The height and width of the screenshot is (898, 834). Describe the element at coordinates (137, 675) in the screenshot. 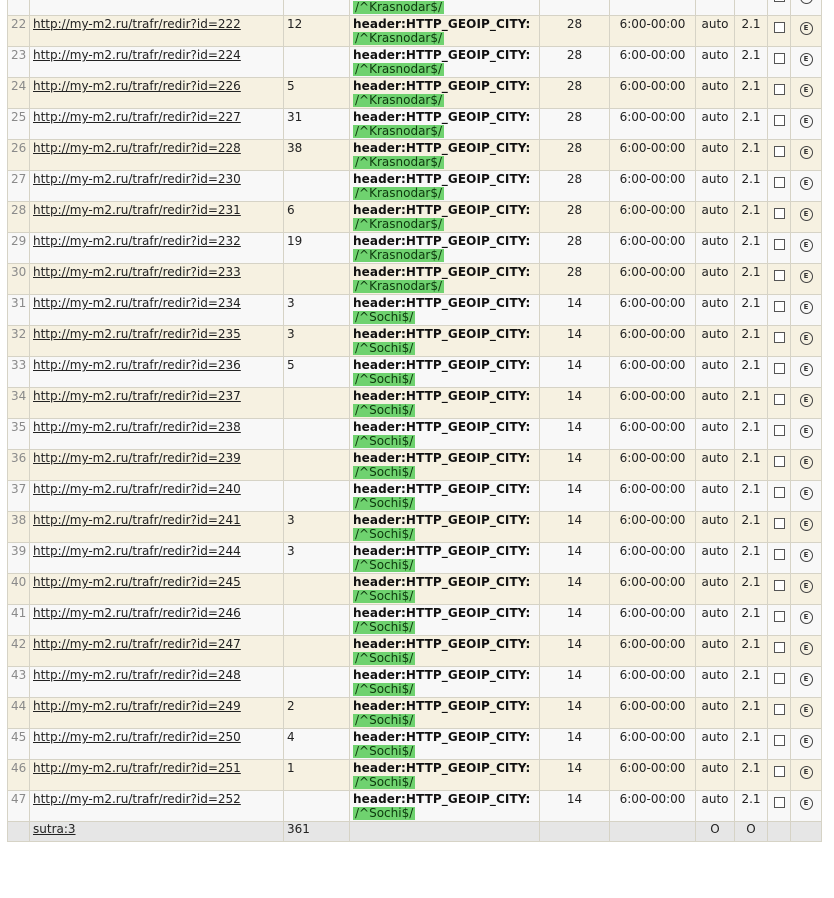

I see `redirect-url-link: http://my-m2.ru/trafr/redir?id=248` at that location.